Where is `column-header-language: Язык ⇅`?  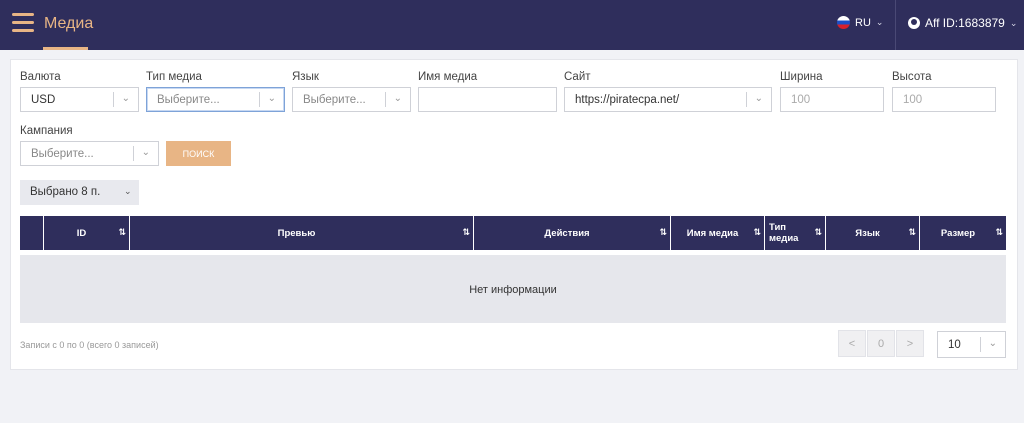 column-header-language: Язык ⇅ is located at coordinates (873, 233).